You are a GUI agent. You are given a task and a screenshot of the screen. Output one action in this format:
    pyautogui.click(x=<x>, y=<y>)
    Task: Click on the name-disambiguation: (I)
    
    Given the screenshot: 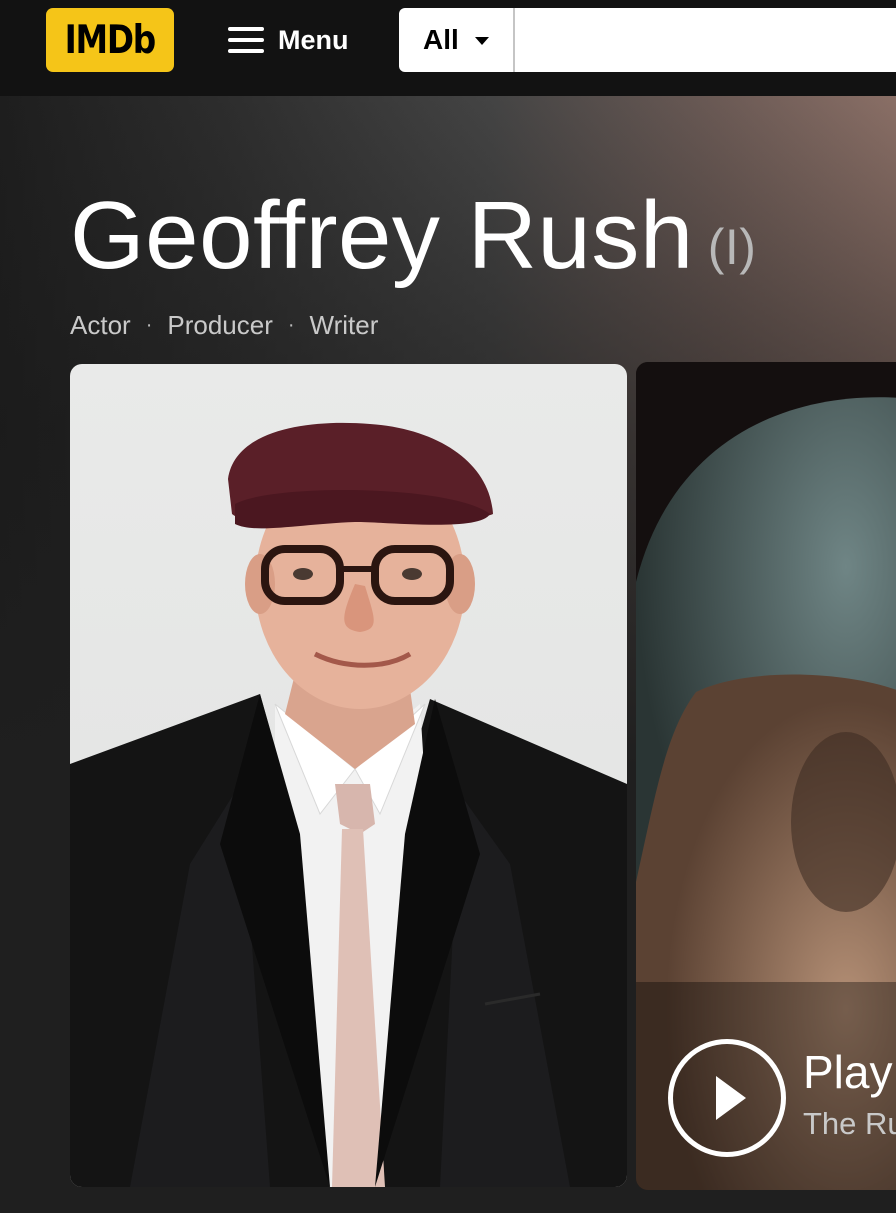 What is the action you would take?
    pyautogui.click(x=732, y=247)
    